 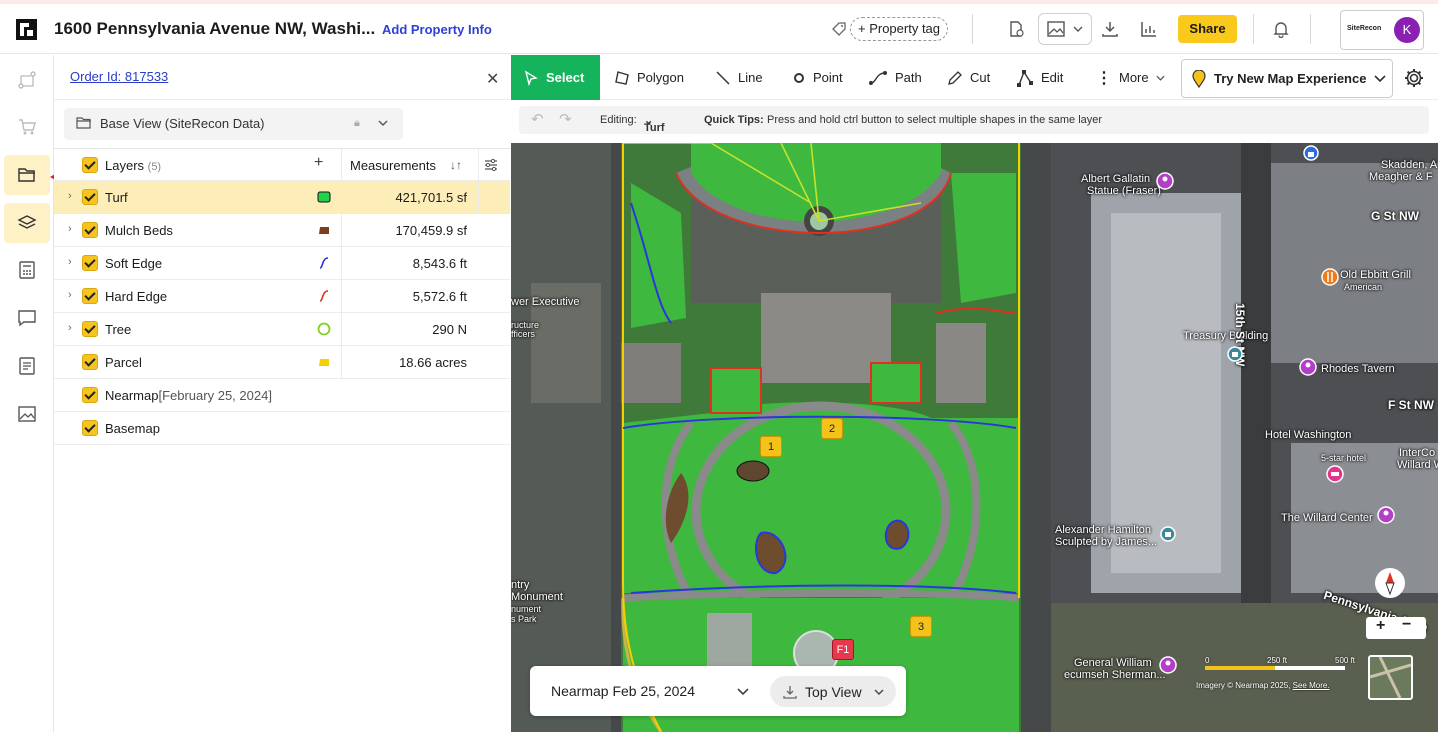 What do you see at coordinates (1380, 626) in the screenshot?
I see `zoom-in-button: +` at bounding box center [1380, 626].